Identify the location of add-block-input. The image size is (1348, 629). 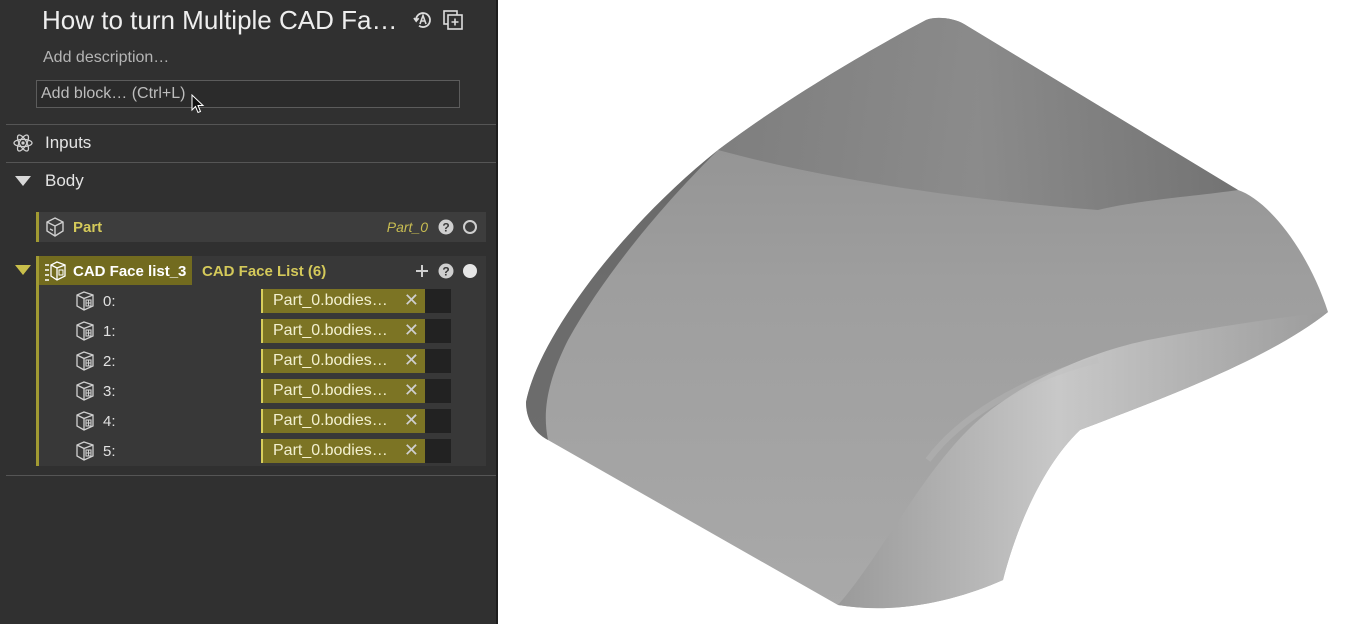
(248, 94).